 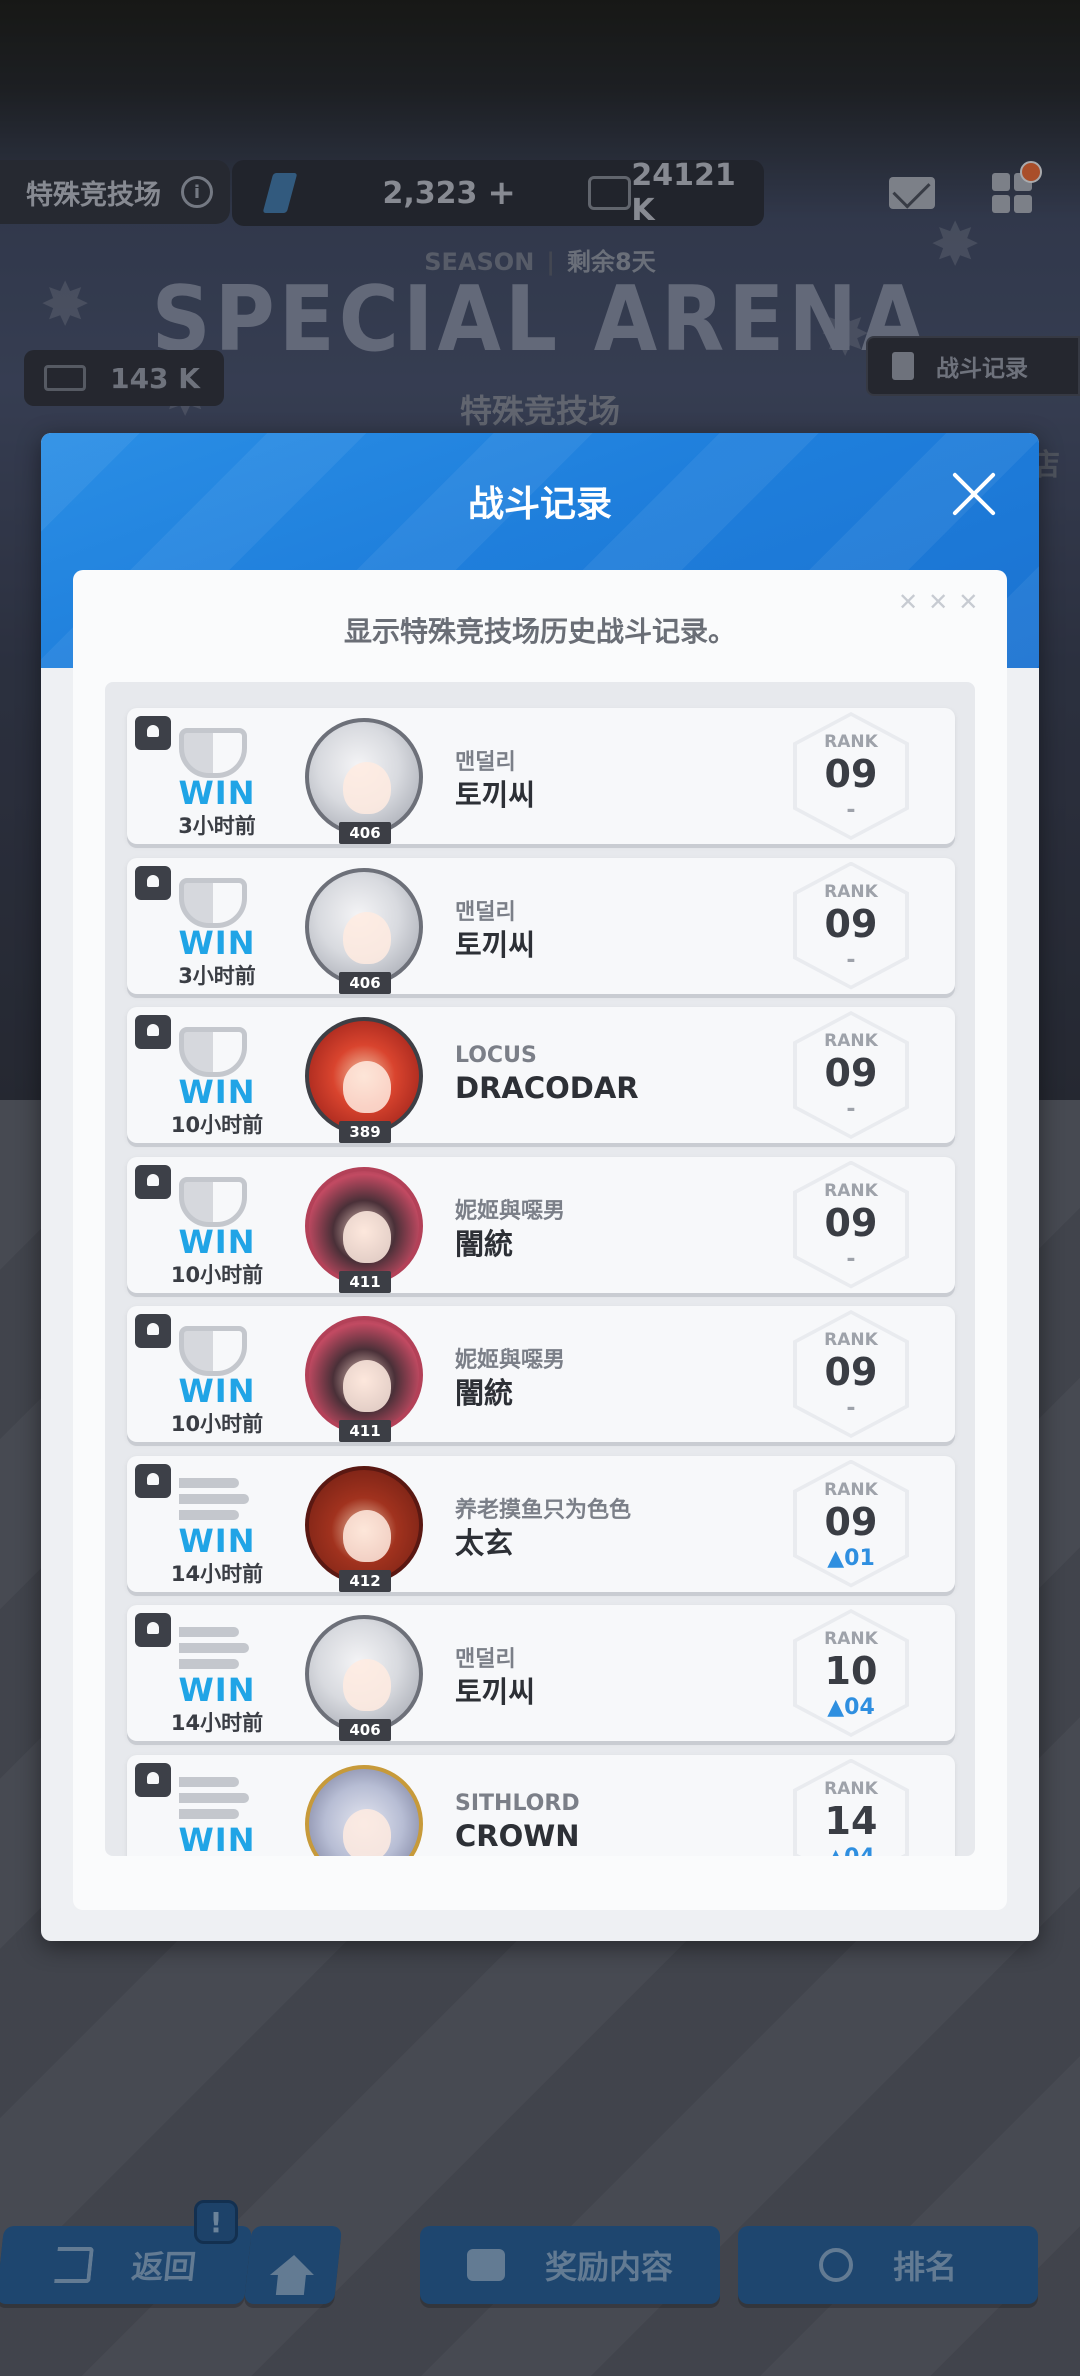 What do you see at coordinates (496, 1055) in the screenshot?
I see `opponent-team: LOCUS` at bounding box center [496, 1055].